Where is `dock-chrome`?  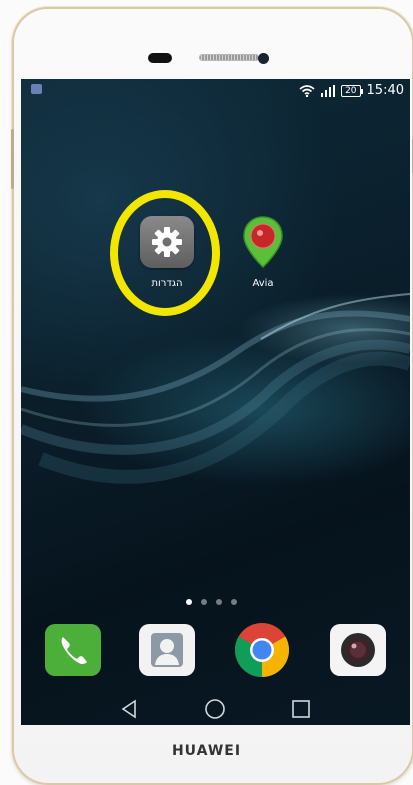
dock-chrome is located at coordinates (262, 650).